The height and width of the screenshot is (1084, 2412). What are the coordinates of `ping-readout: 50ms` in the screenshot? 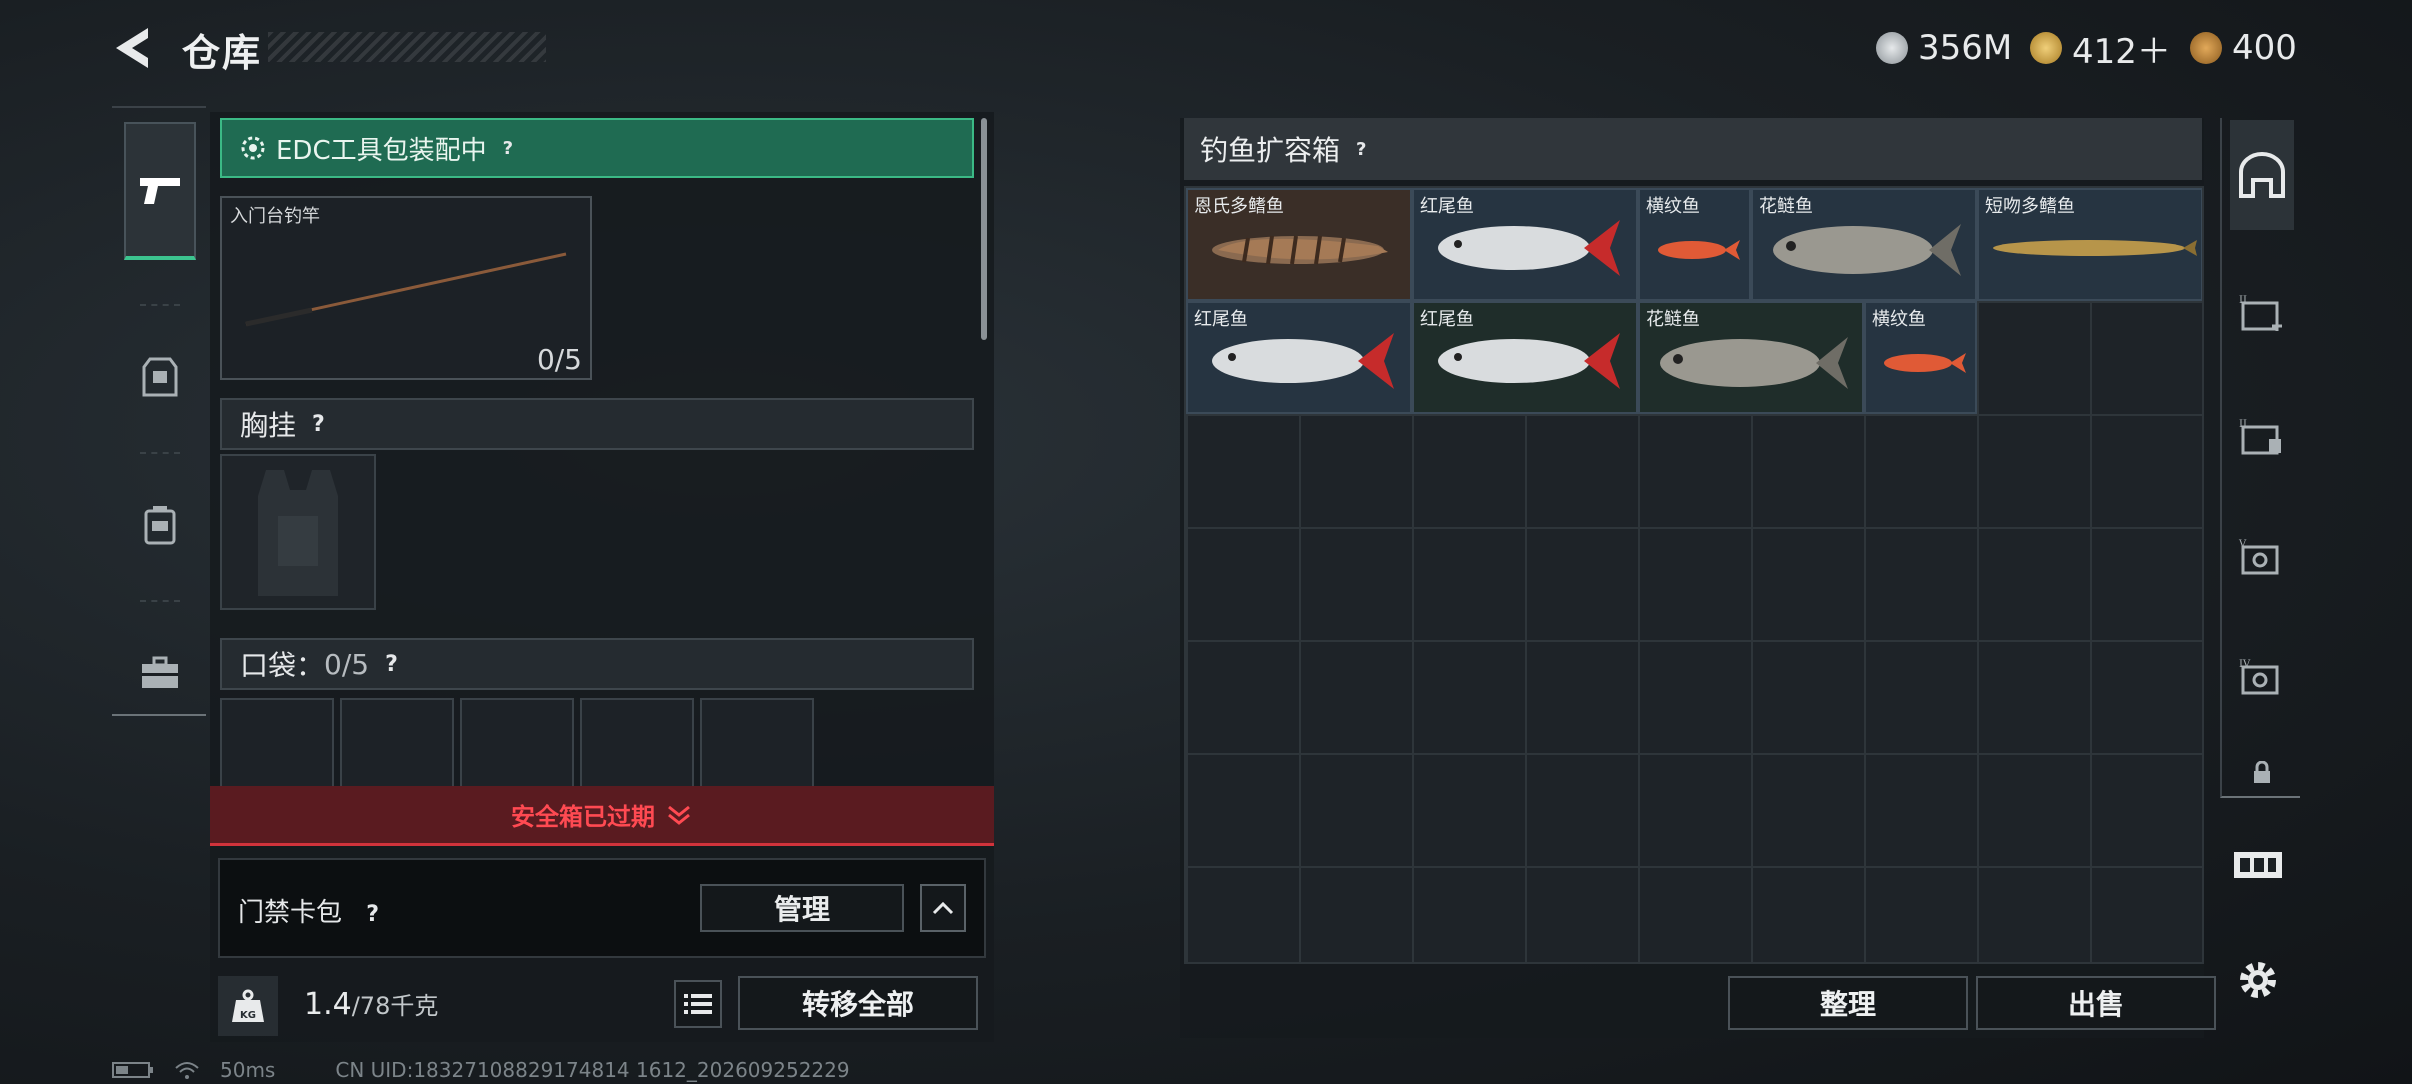 It's located at (248, 1070).